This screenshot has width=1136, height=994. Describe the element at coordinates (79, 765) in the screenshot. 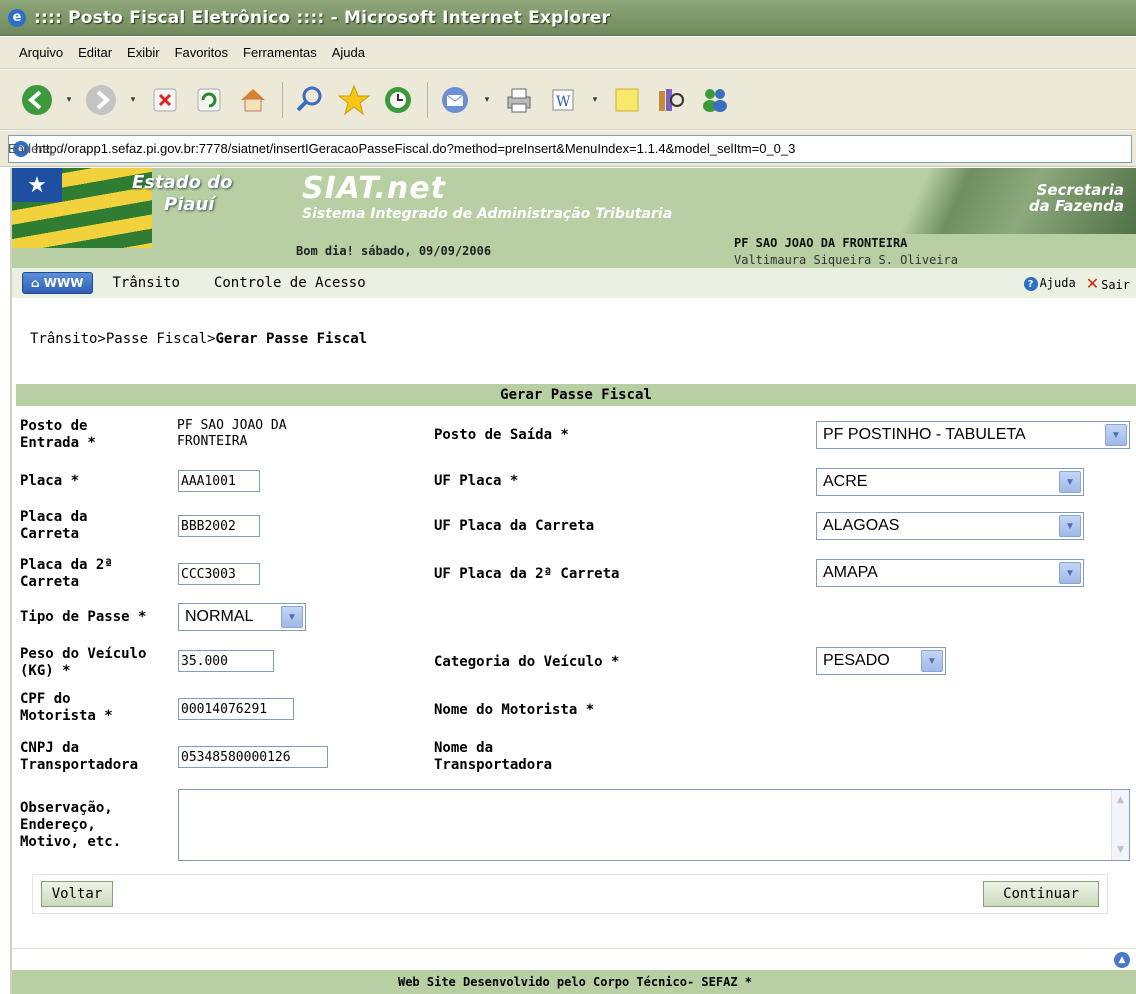

I see `label-line: Transportadora` at that location.